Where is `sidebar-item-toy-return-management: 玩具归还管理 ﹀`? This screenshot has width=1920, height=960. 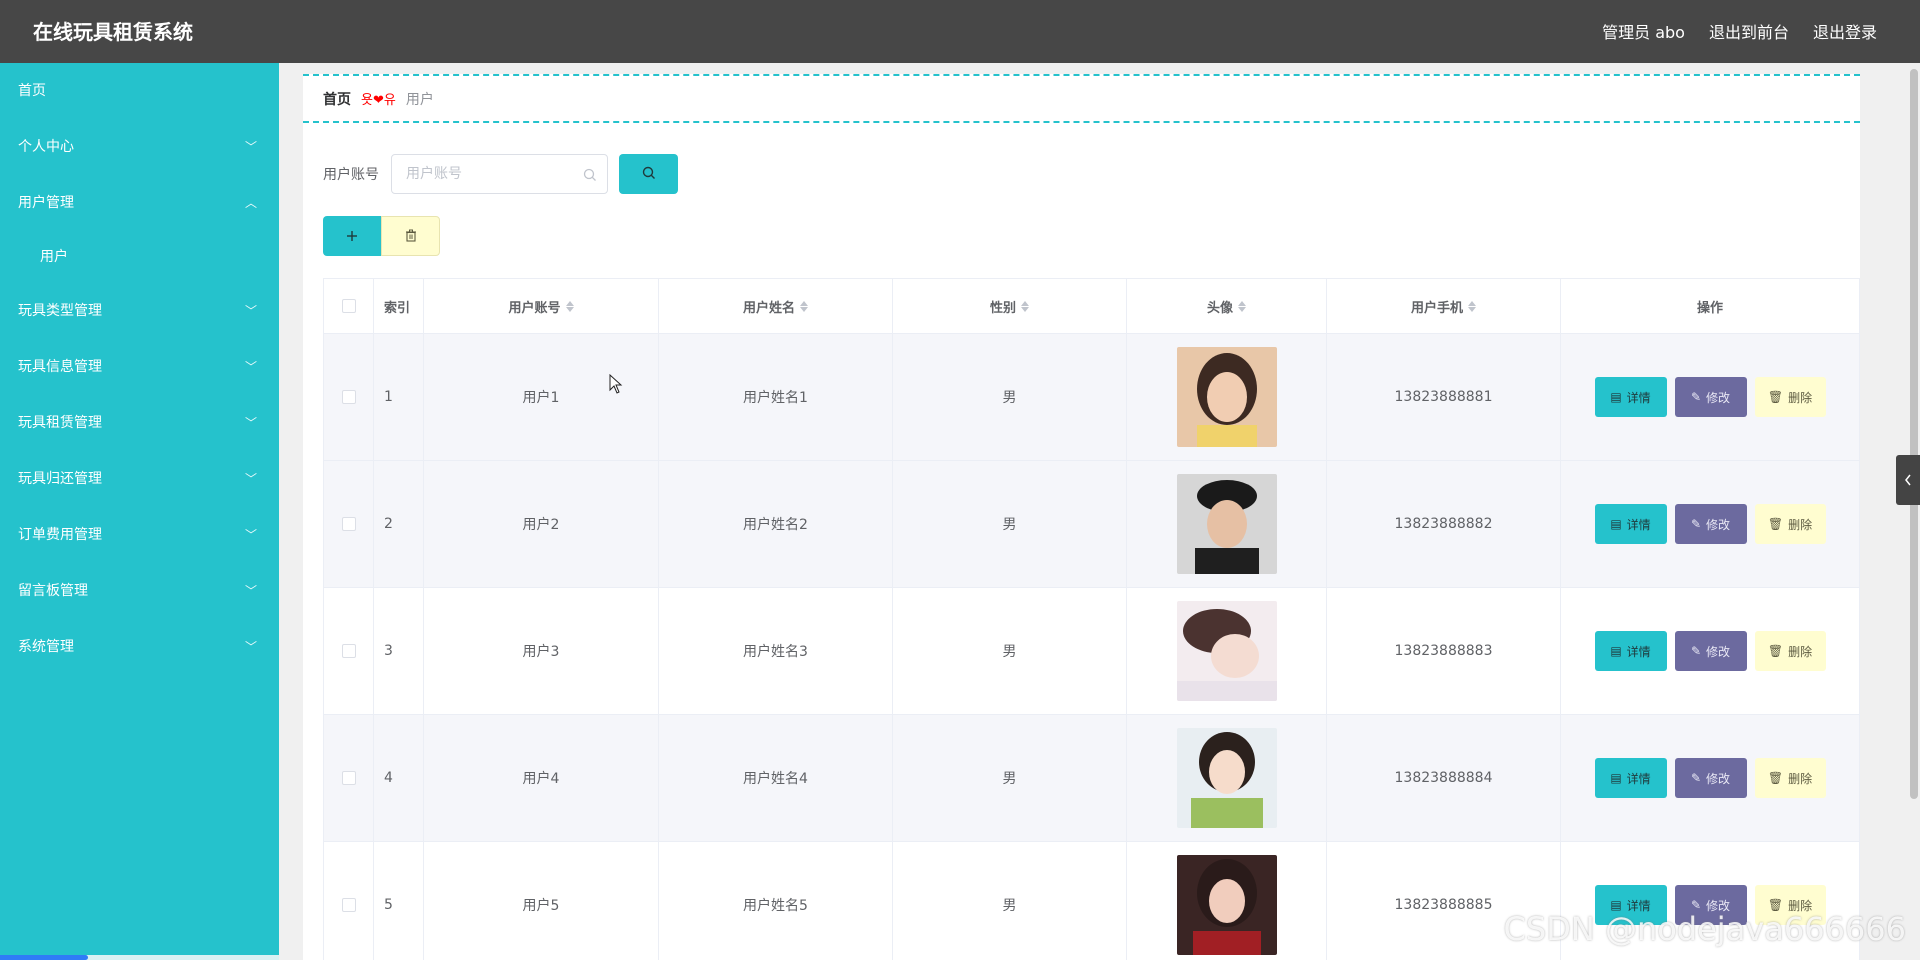
sidebar-item-toy-return-management: 玩具归还管理 ﹀ is located at coordinates (139, 479).